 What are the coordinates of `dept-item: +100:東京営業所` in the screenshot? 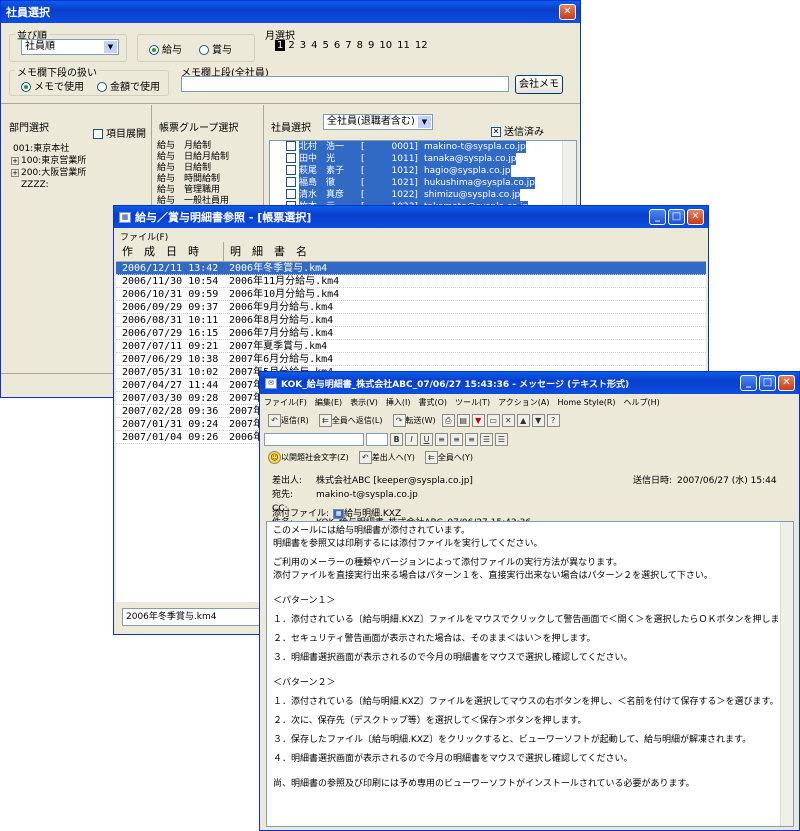 It's located at (78, 161).